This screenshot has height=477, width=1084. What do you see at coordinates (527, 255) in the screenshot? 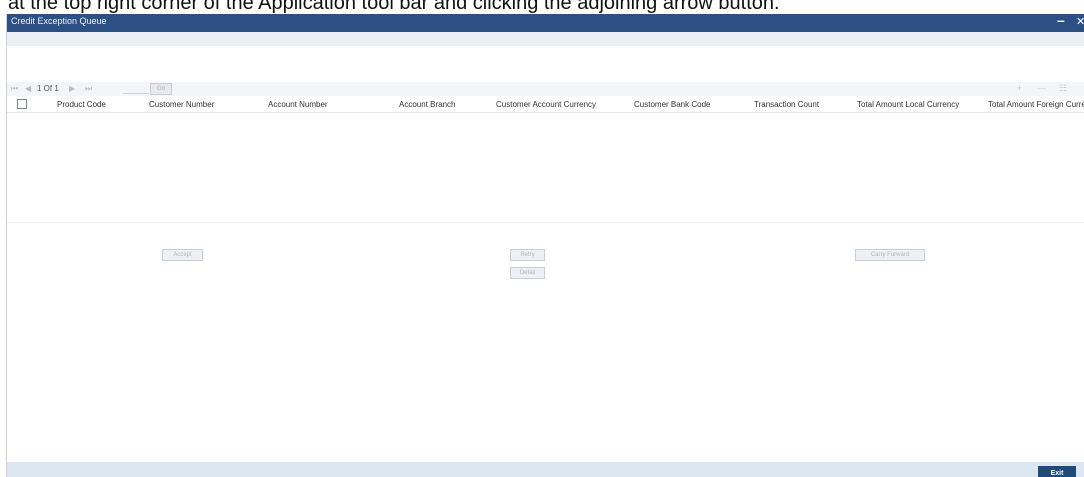
I see `retry-button: Retry` at bounding box center [527, 255].